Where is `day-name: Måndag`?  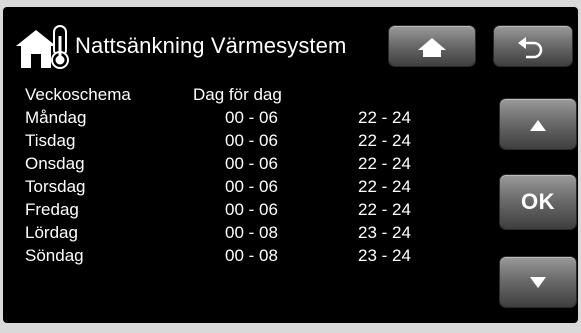
day-name: Måndag is located at coordinates (56, 117).